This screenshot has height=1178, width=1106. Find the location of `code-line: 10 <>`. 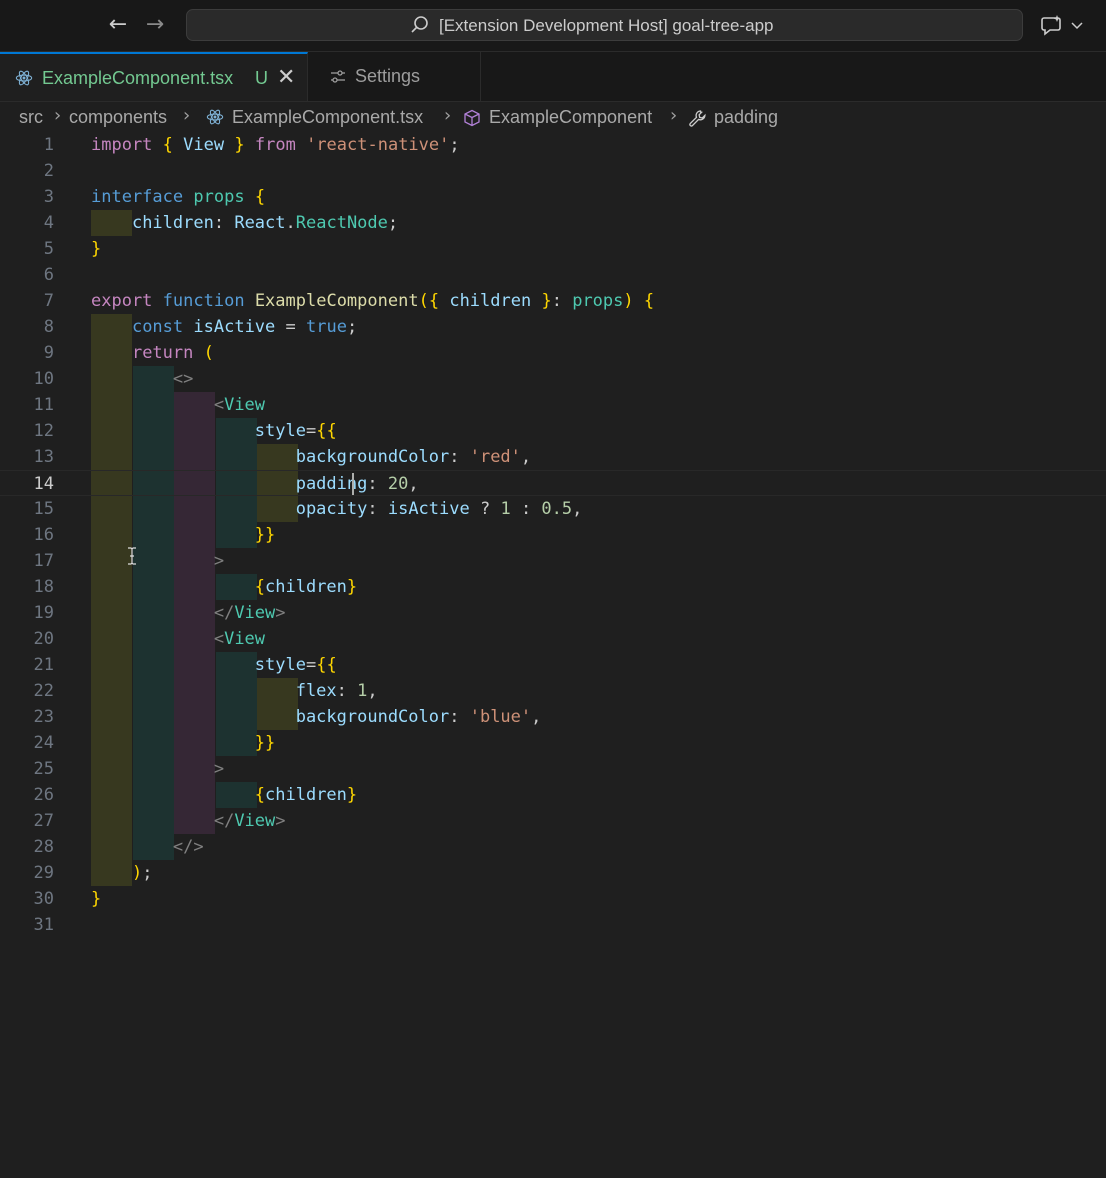

code-line: 10 <> is located at coordinates (553, 379).